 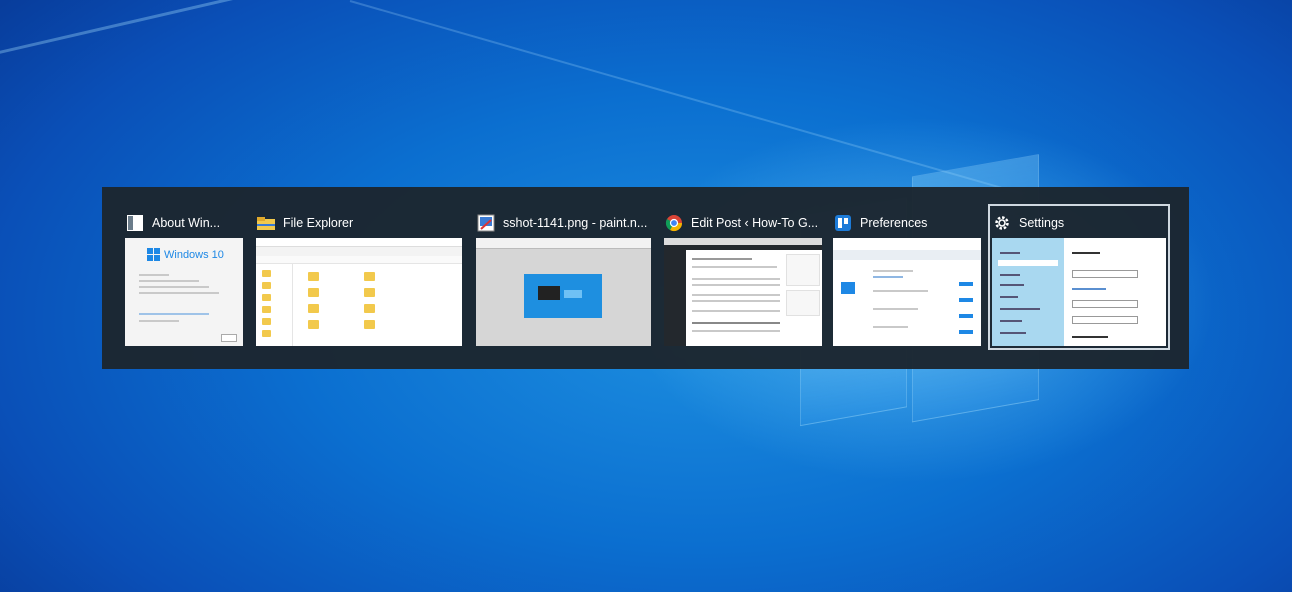 I want to click on window-title: Settings, so click(x=1042, y=223).